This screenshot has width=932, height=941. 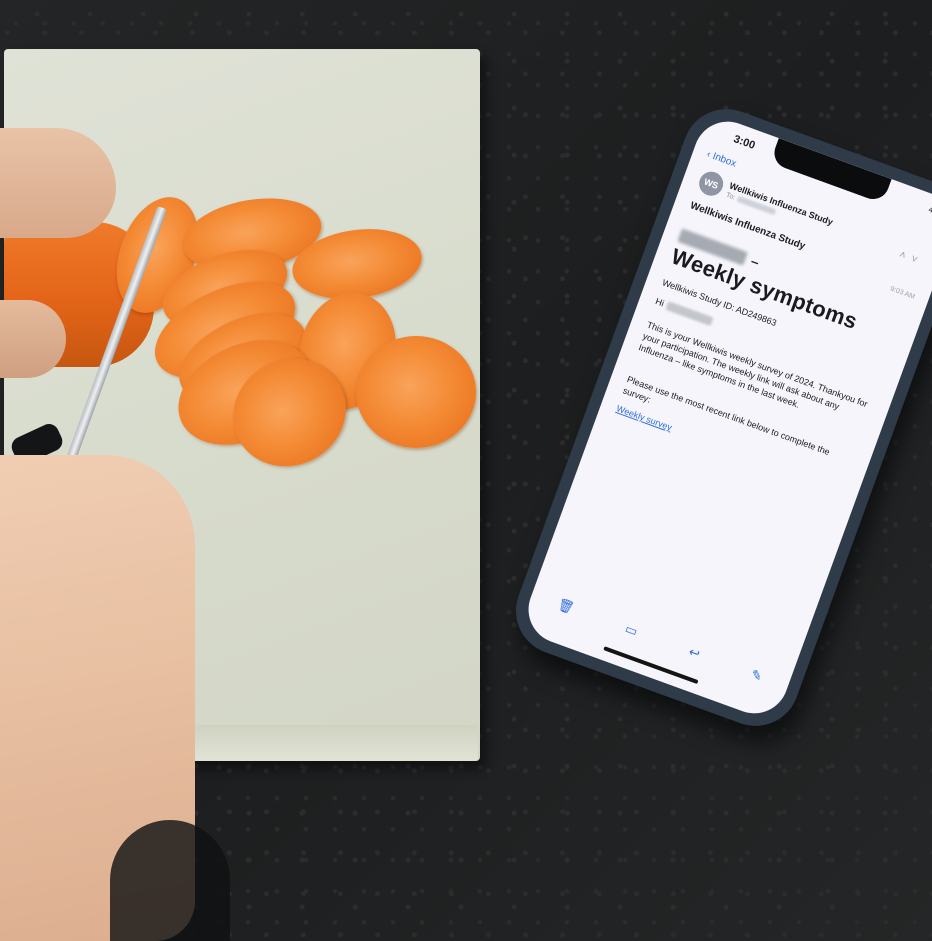 What do you see at coordinates (631, 630) in the screenshot?
I see `folder-icon: ▭` at bounding box center [631, 630].